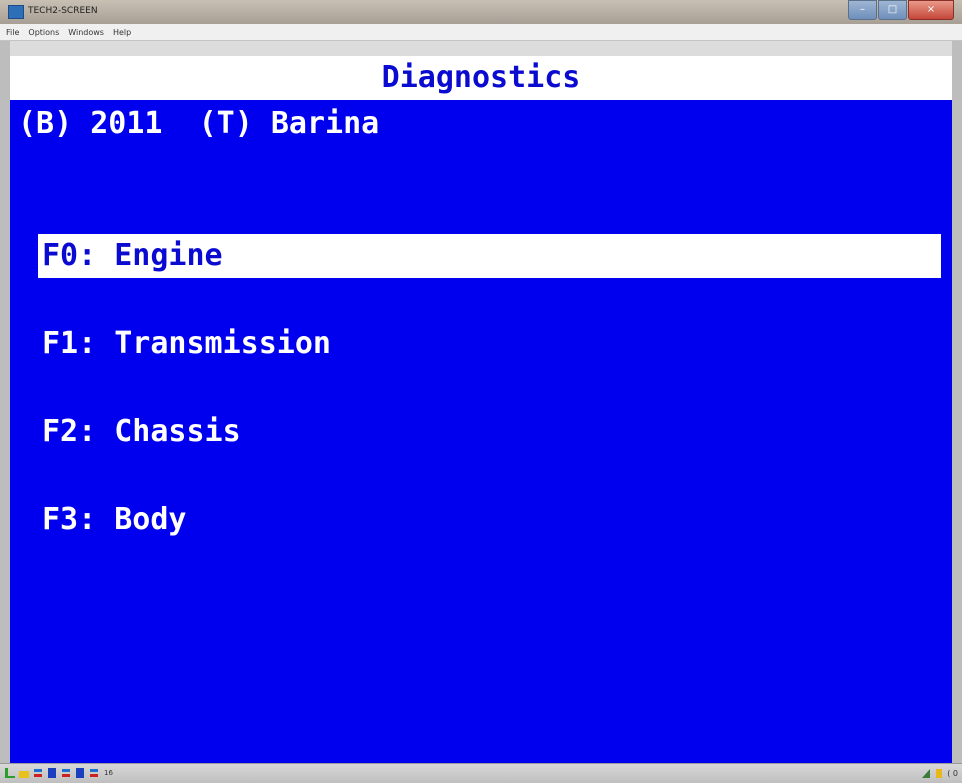 The width and height of the screenshot is (962, 783). Describe the element at coordinates (862, 10) in the screenshot. I see `minimize-button: –` at that location.